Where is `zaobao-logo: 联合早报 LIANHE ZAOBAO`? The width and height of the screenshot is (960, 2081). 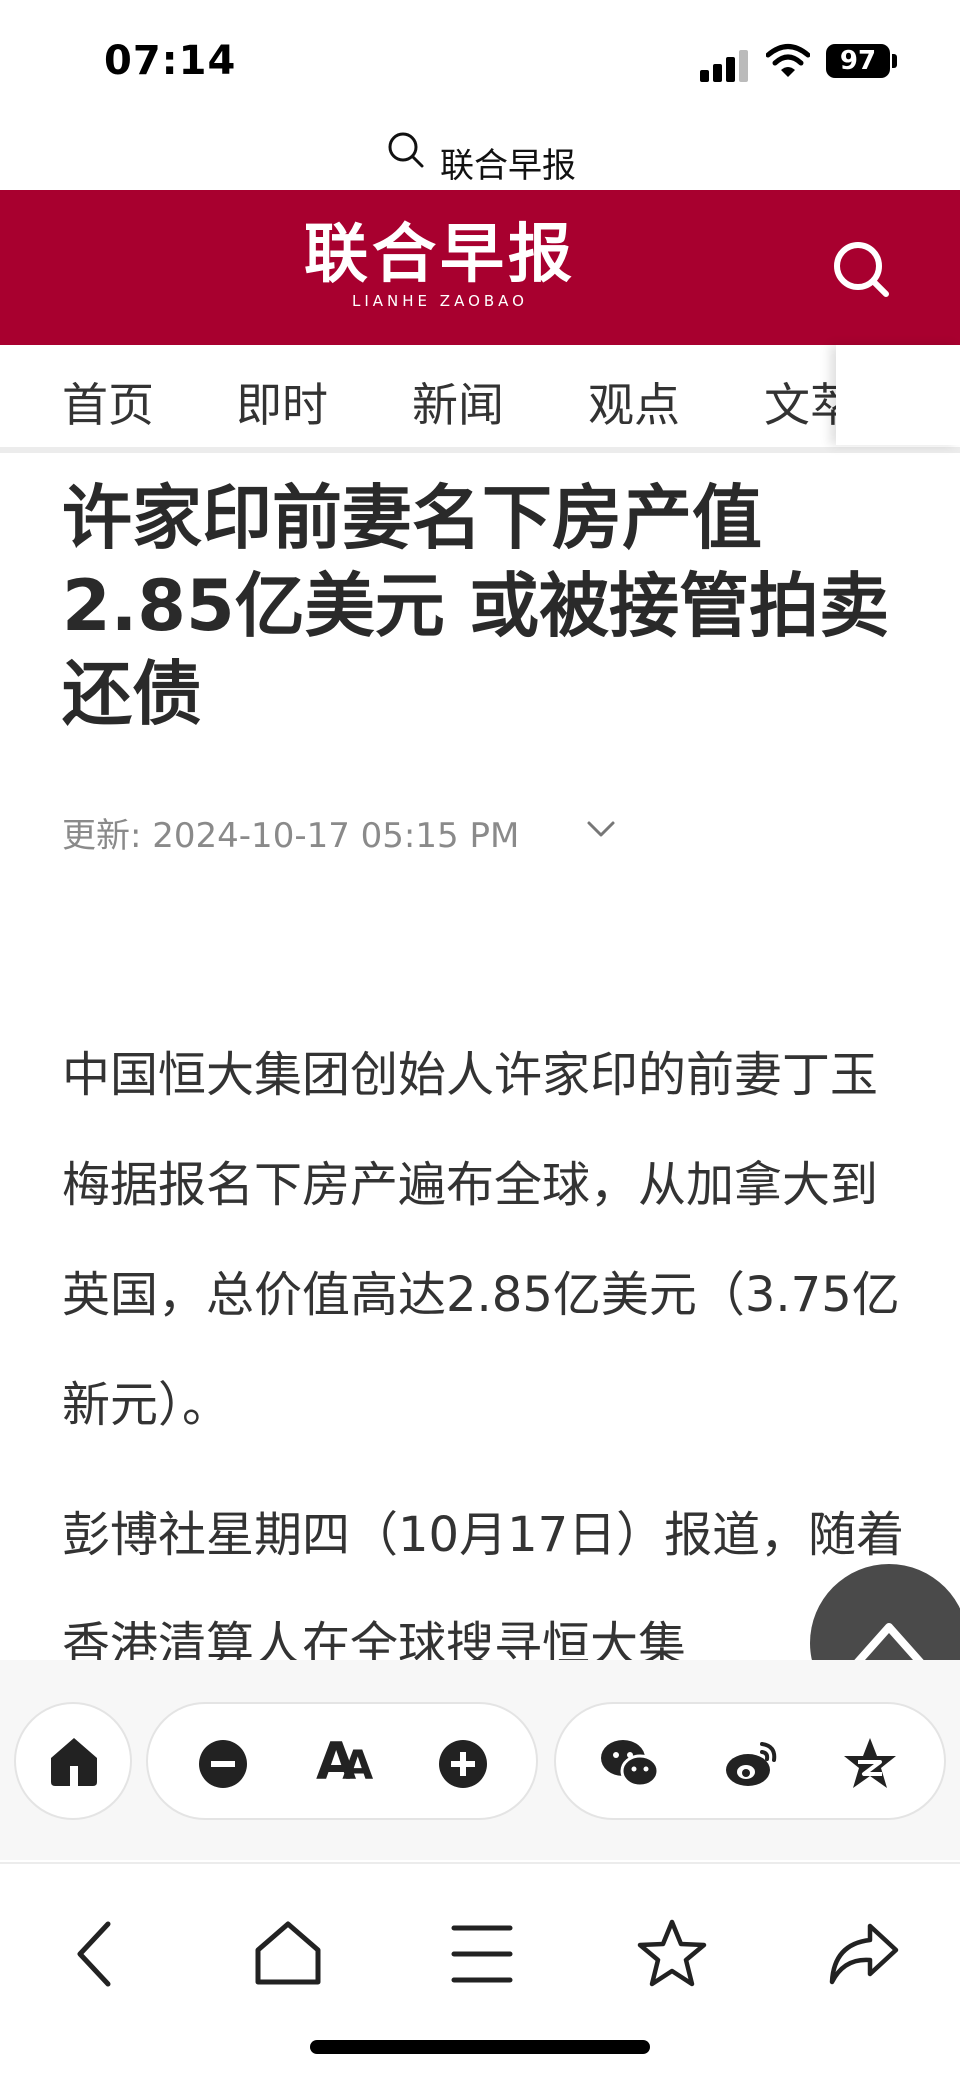 zaobao-logo: 联合早报 LIANHE ZAOBAO is located at coordinates (440, 270).